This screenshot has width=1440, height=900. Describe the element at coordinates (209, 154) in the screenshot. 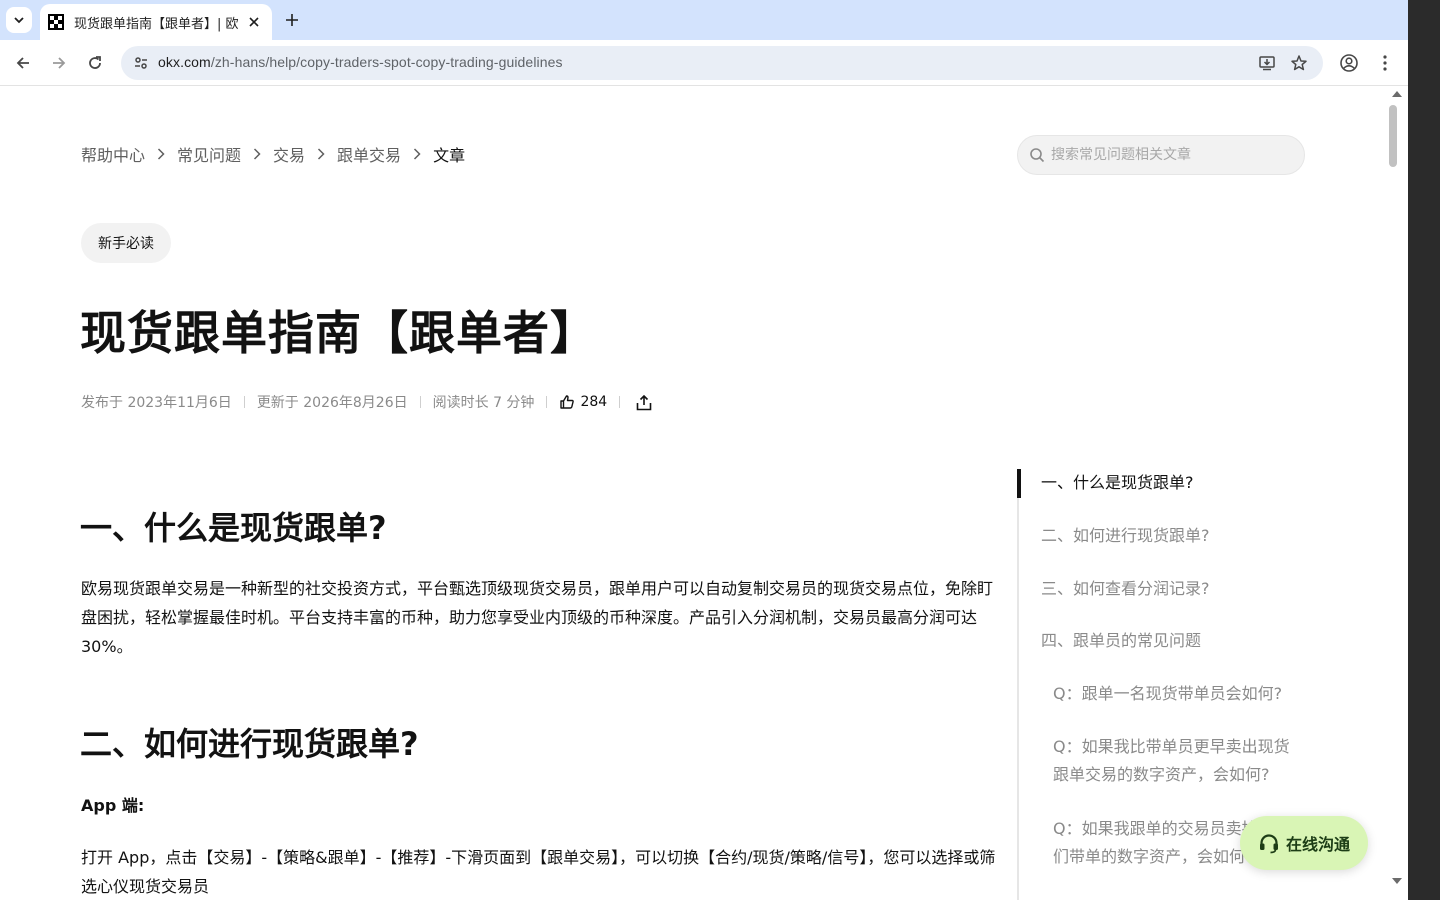

I see `breadcrumb-faq: 常见问题` at that location.